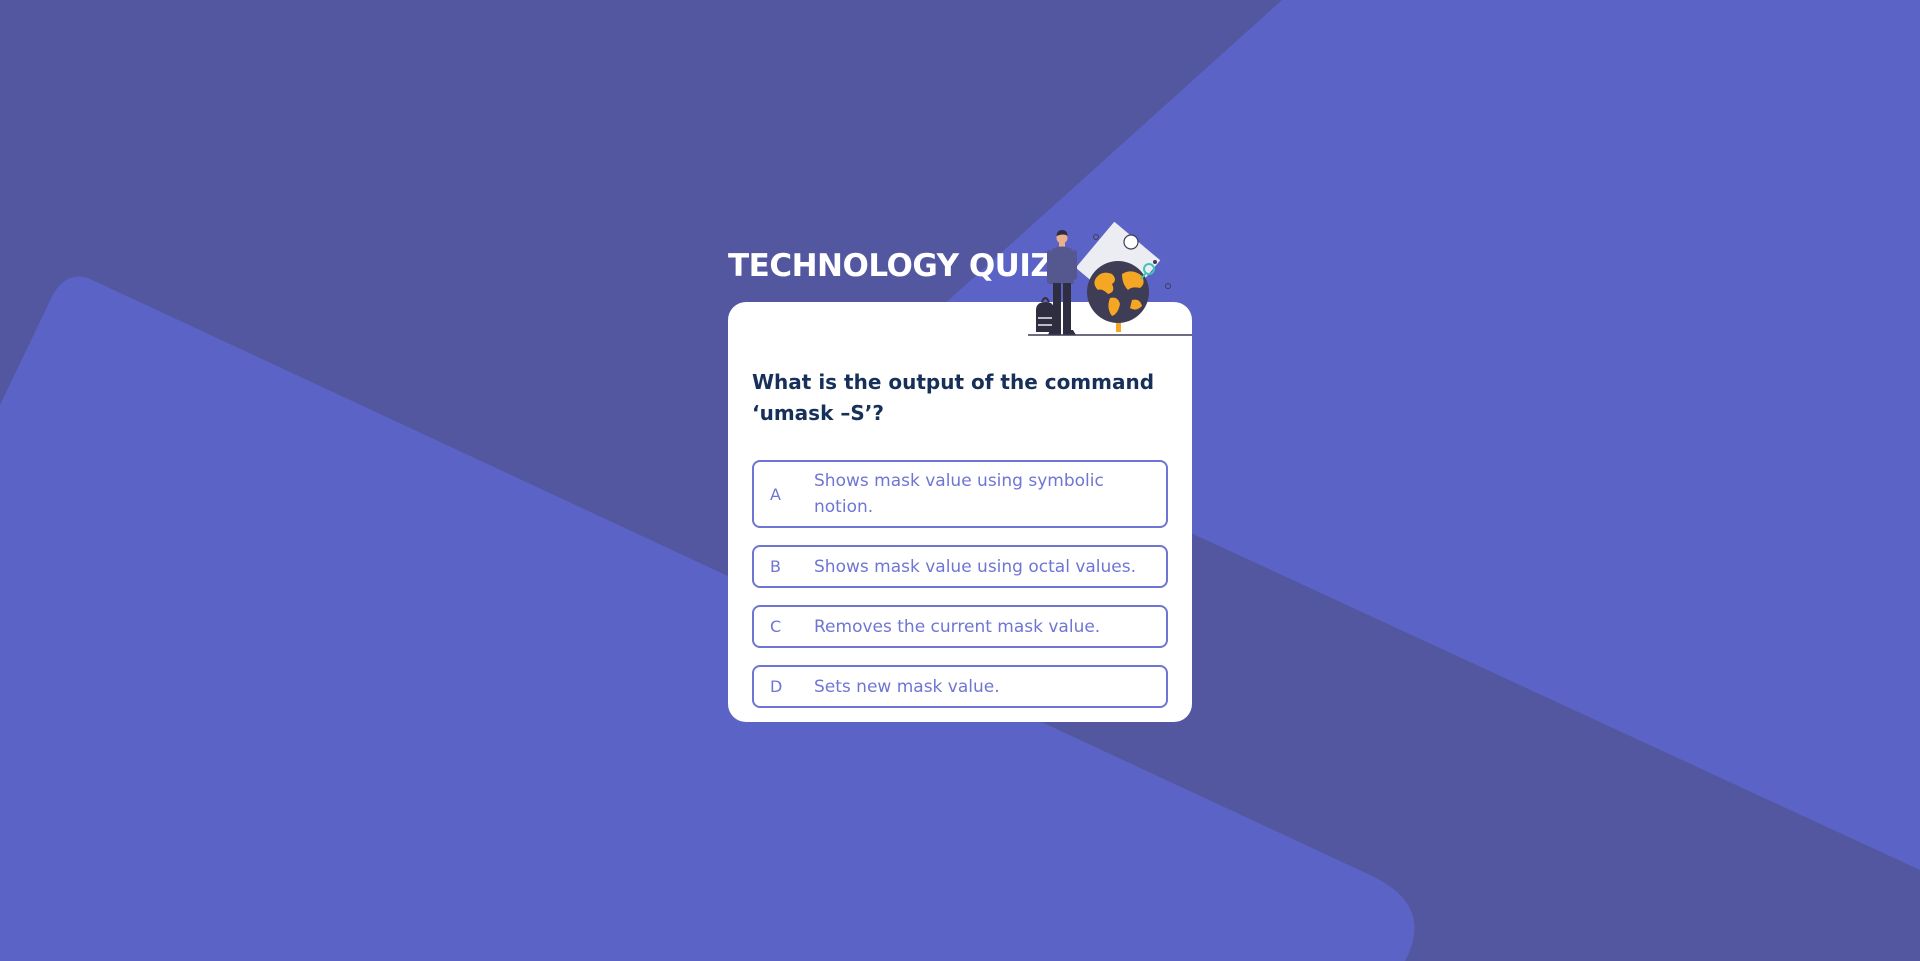 Image resolution: width=1920 pixels, height=961 pixels. What do you see at coordinates (775, 566) in the screenshot?
I see `option-letter: B` at bounding box center [775, 566].